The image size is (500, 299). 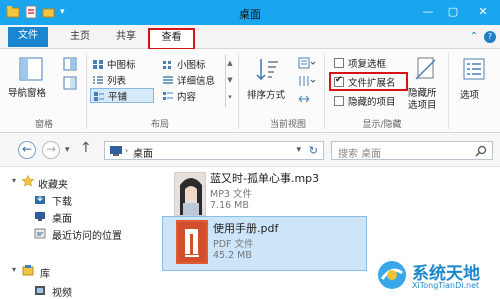 I want to click on add-columns-icon, so click(x=307, y=82).